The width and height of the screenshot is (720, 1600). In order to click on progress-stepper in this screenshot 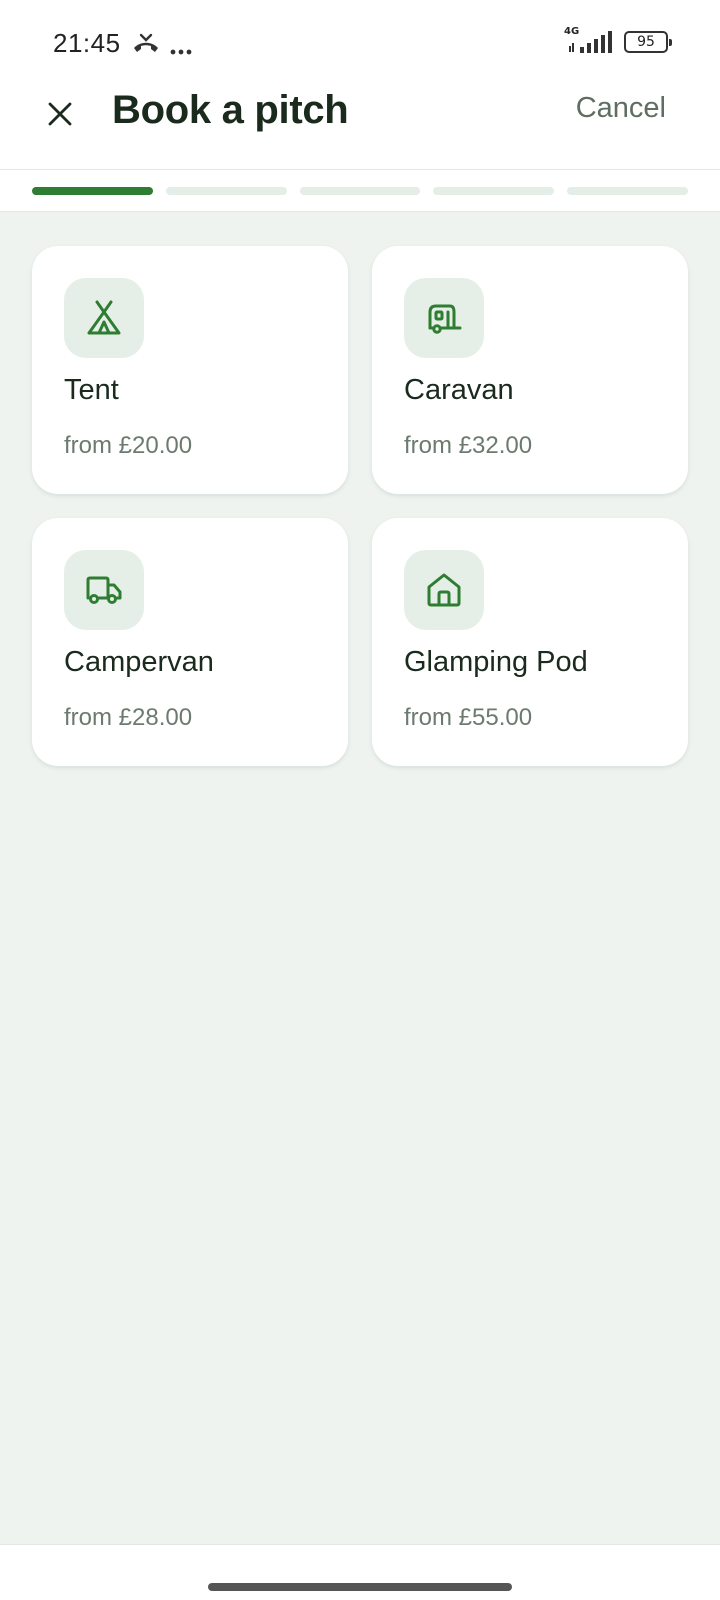, I will do `click(360, 191)`.